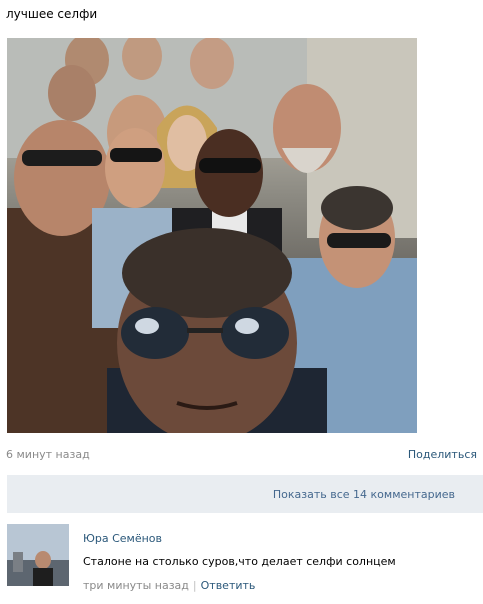 This screenshot has width=483, height=604. What do you see at coordinates (245, 494) in the screenshot?
I see `show-all-comments-button: Показать все 14 комментариев` at bounding box center [245, 494].